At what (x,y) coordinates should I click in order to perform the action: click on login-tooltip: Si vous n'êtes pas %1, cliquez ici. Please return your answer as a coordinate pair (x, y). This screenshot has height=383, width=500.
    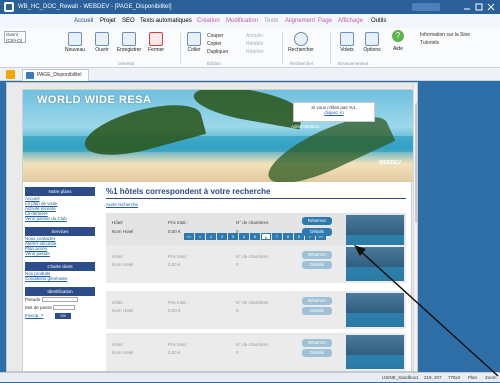
    Looking at the image, I should click on (334, 112).